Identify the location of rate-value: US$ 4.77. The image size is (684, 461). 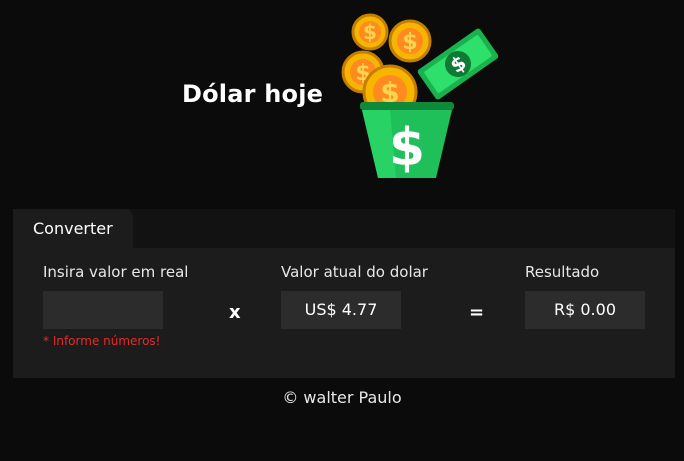
(341, 310).